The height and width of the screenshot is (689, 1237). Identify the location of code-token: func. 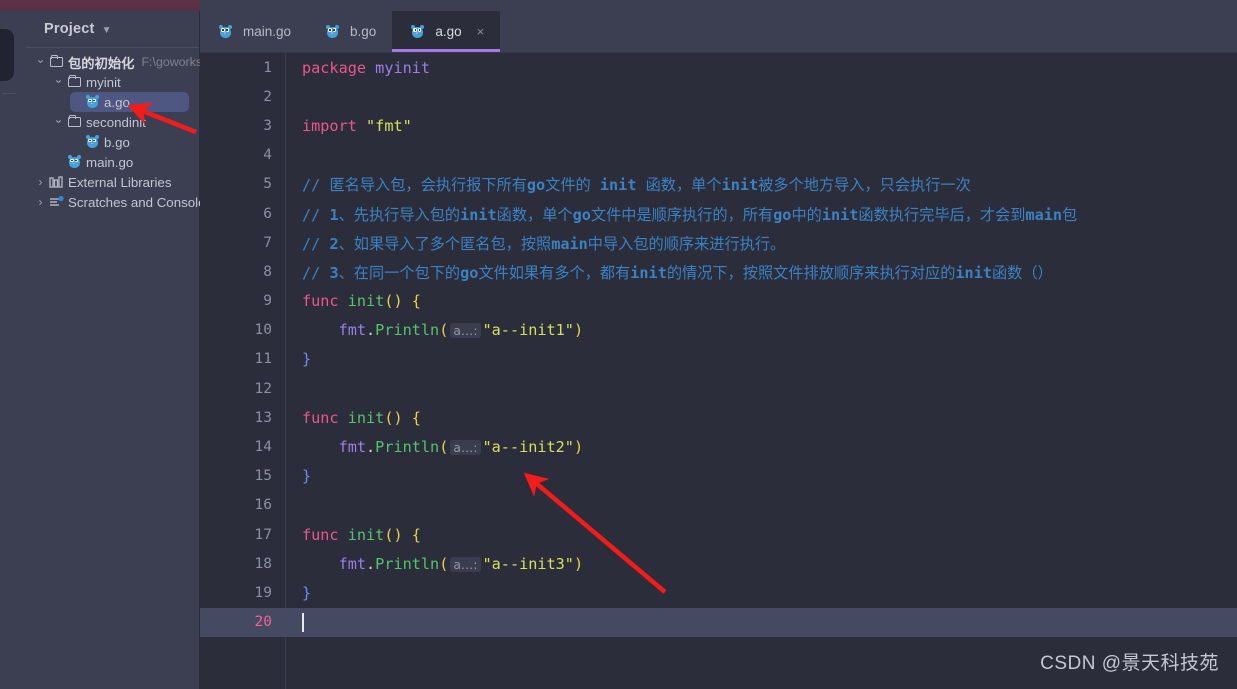
(320, 534).